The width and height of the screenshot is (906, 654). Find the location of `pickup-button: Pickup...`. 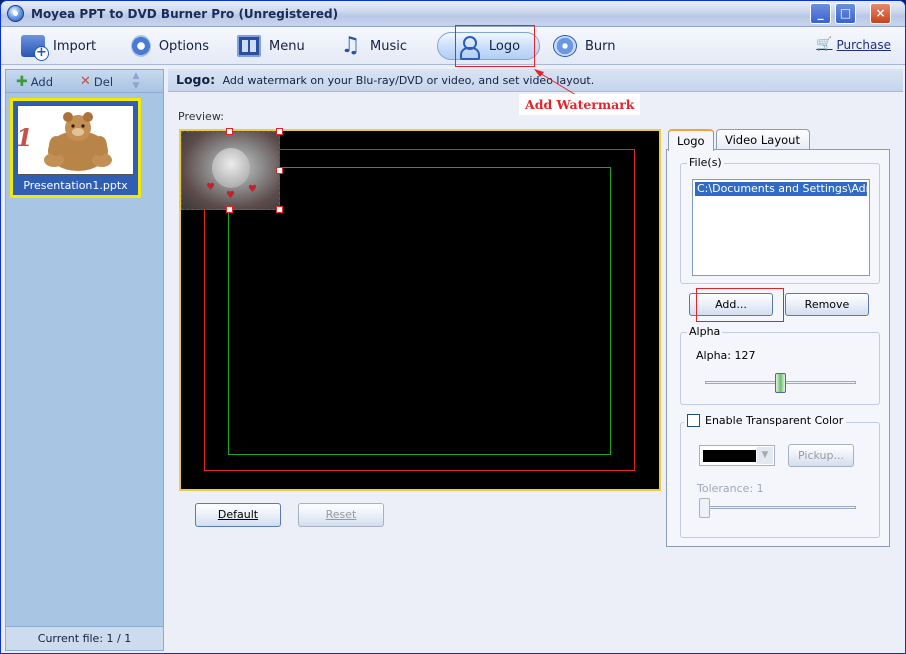

pickup-button: Pickup... is located at coordinates (821, 455).